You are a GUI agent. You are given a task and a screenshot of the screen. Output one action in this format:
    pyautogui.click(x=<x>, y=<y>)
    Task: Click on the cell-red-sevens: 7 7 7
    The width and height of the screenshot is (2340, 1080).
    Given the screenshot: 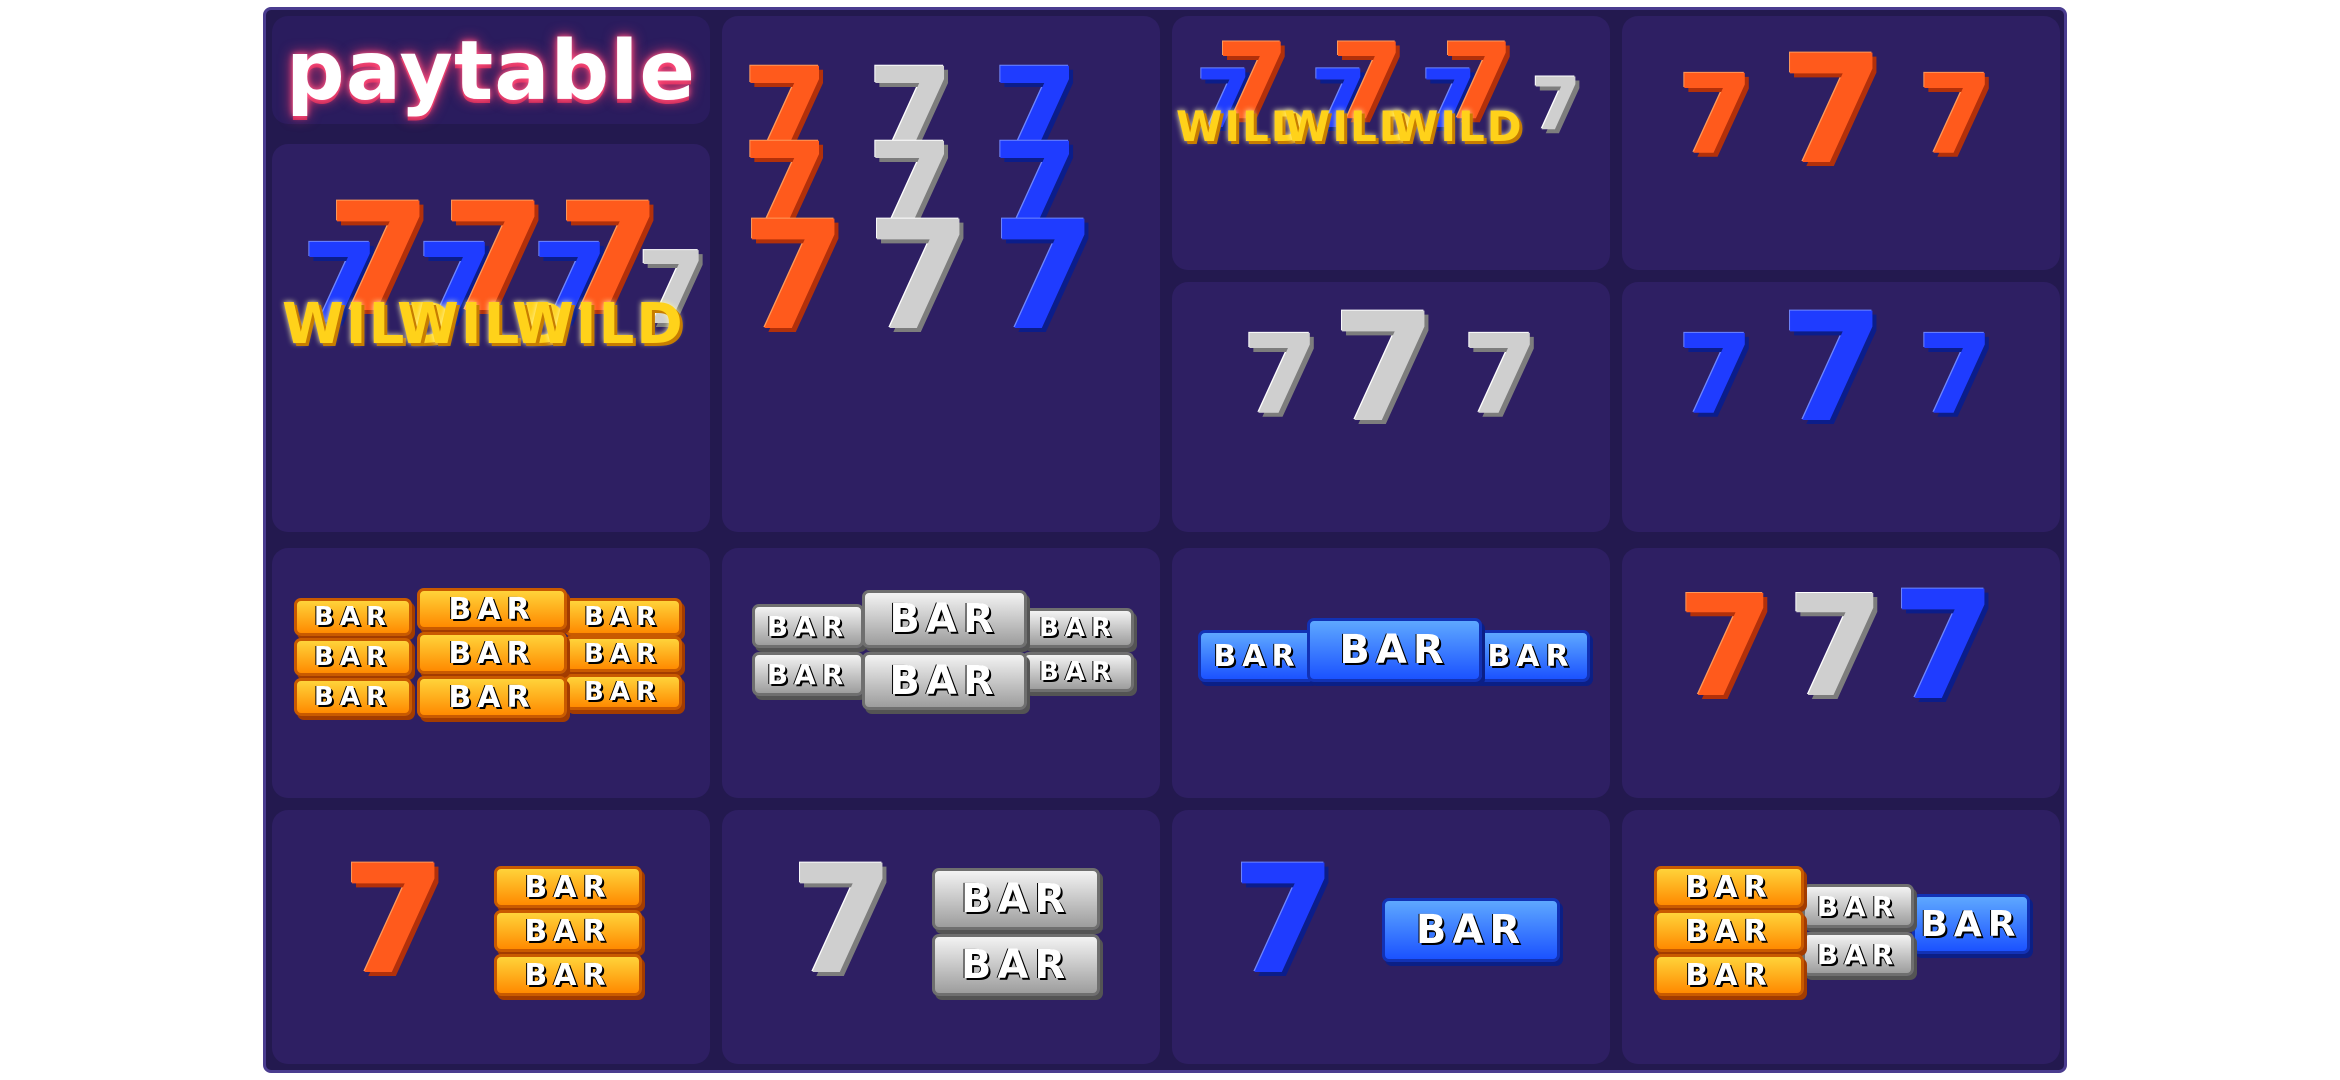 What is the action you would take?
    pyautogui.click(x=1841, y=143)
    